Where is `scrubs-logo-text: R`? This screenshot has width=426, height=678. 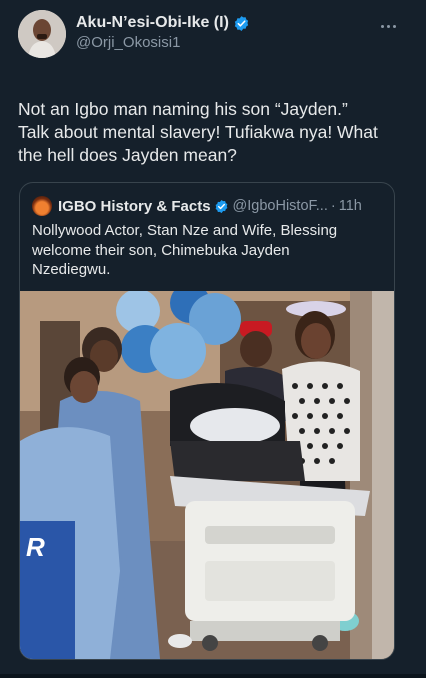
scrubs-logo-text: R is located at coordinates (35, 547).